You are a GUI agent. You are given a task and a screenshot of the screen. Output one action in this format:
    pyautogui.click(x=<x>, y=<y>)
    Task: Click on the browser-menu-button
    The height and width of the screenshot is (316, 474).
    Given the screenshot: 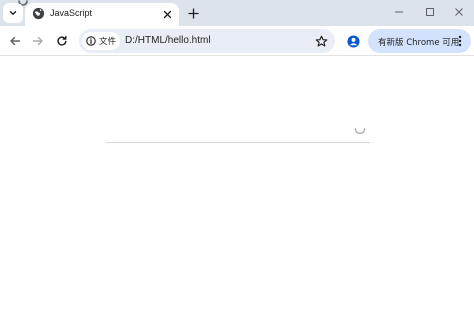 What is the action you would take?
    pyautogui.click(x=460, y=41)
    